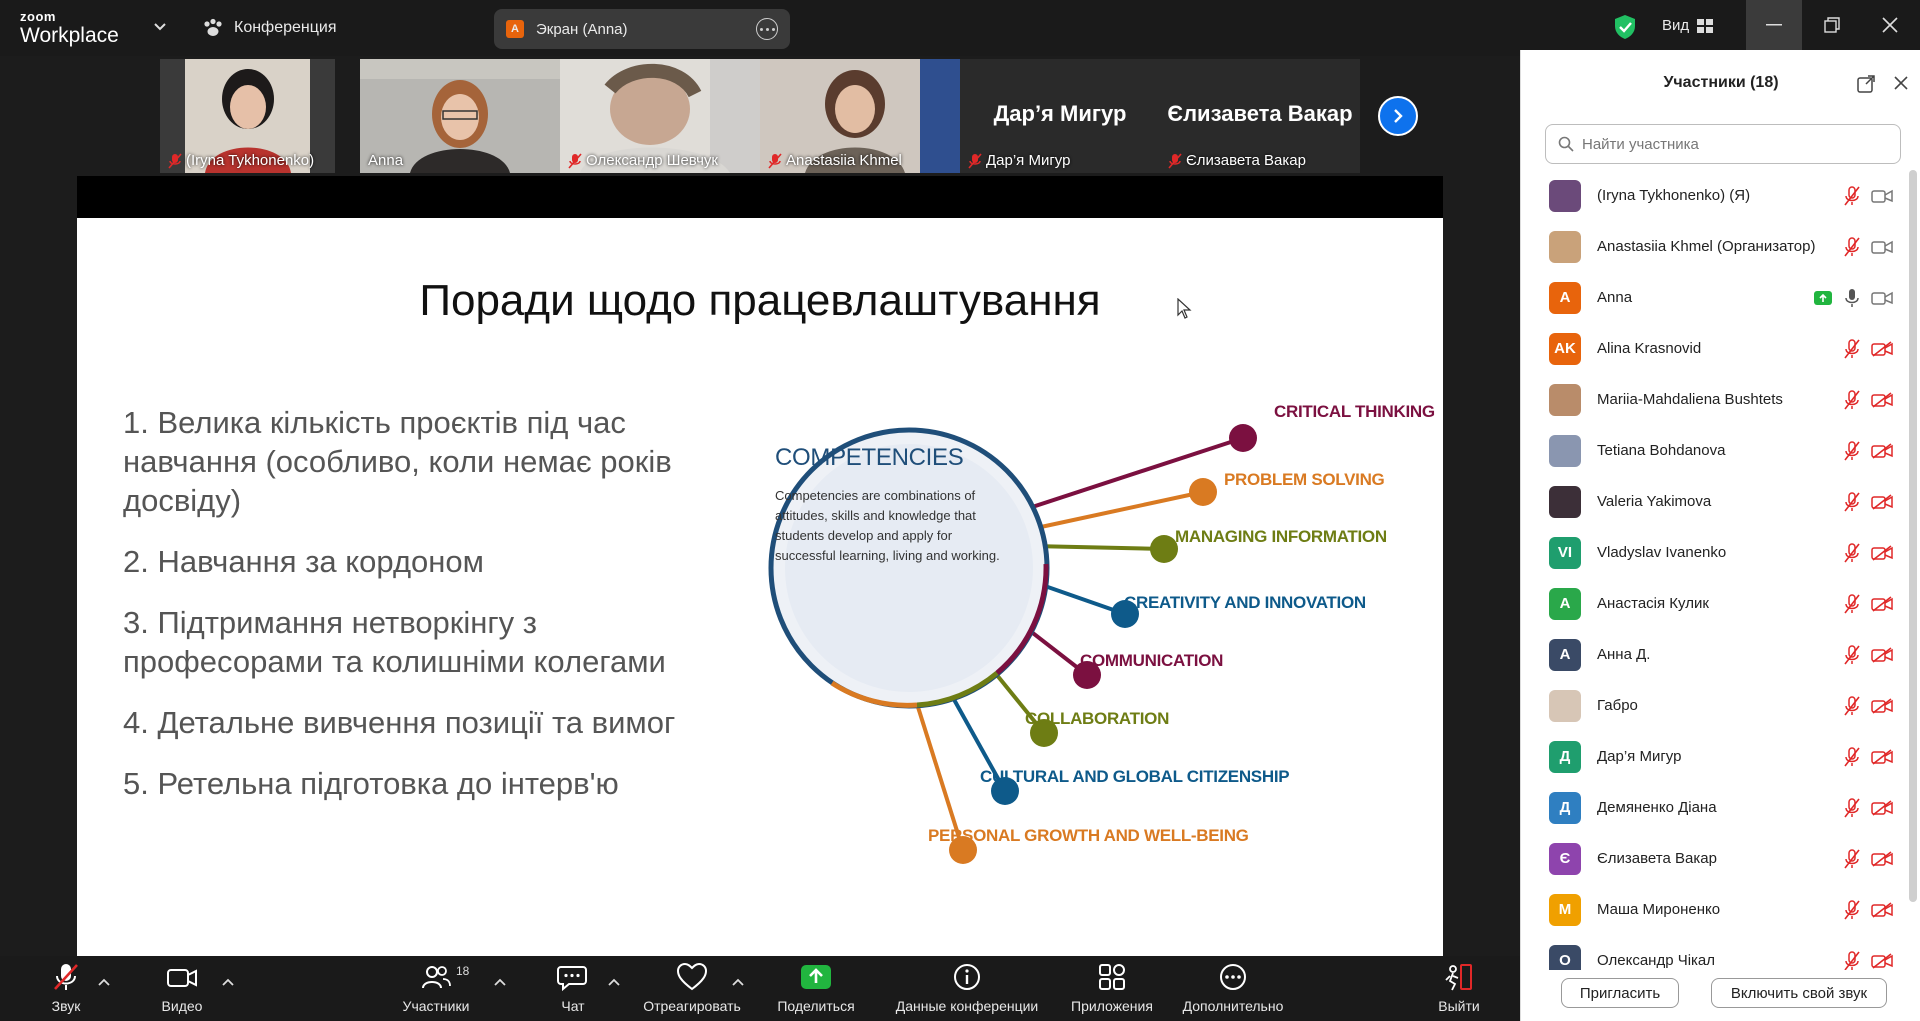 The height and width of the screenshot is (1021, 1920). Describe the element at coordinates (1866, 84) in the screenshot. I see `popout-icon` at that location.